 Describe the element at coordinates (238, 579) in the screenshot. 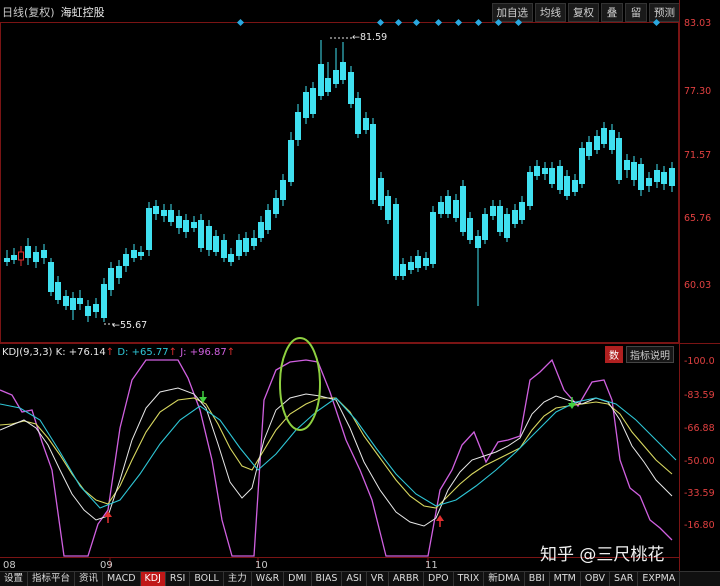

I see `indicator-tab: 主力` at that location.